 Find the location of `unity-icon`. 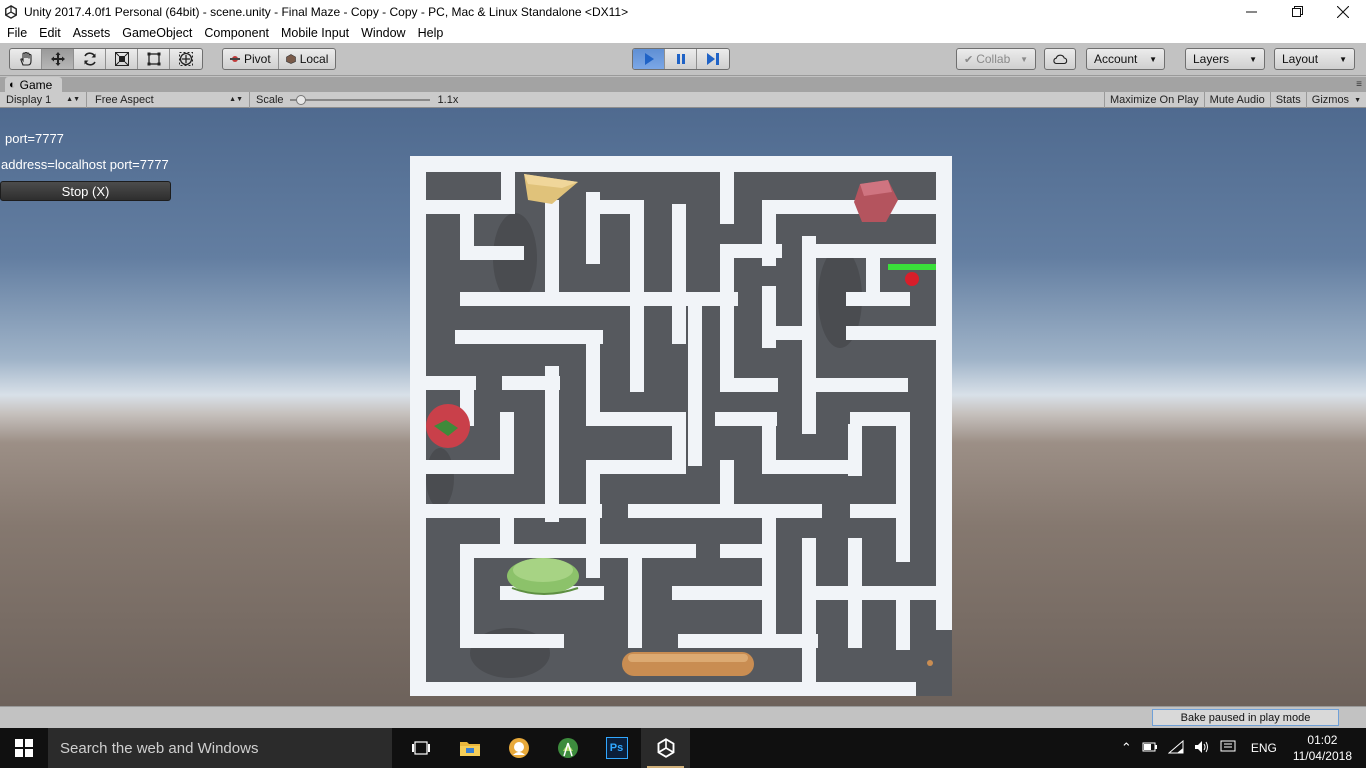

unity-icon is located at coordinates (665, 748).